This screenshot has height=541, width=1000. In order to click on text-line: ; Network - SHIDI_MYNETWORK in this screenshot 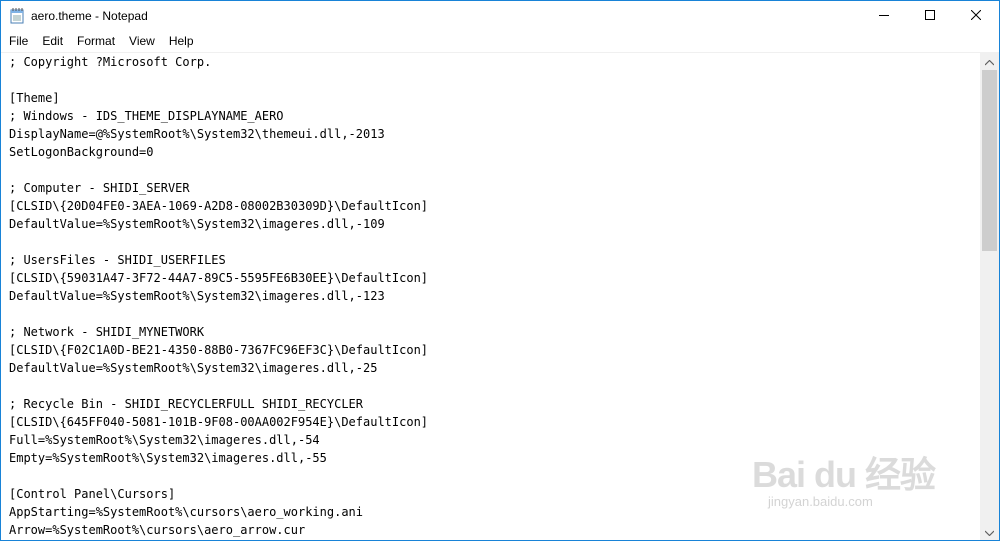, I will do `click(107, 332)`.